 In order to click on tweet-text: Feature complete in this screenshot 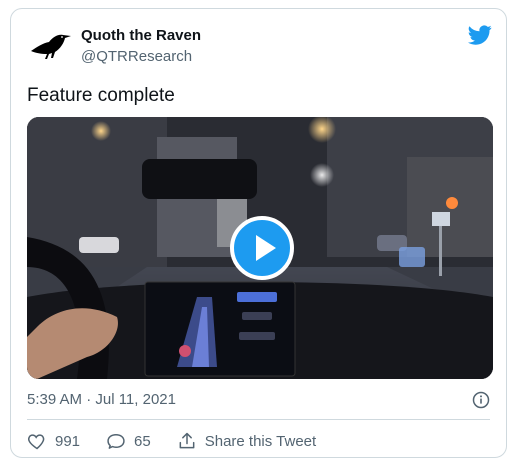, I will do `click(101, 95)`.